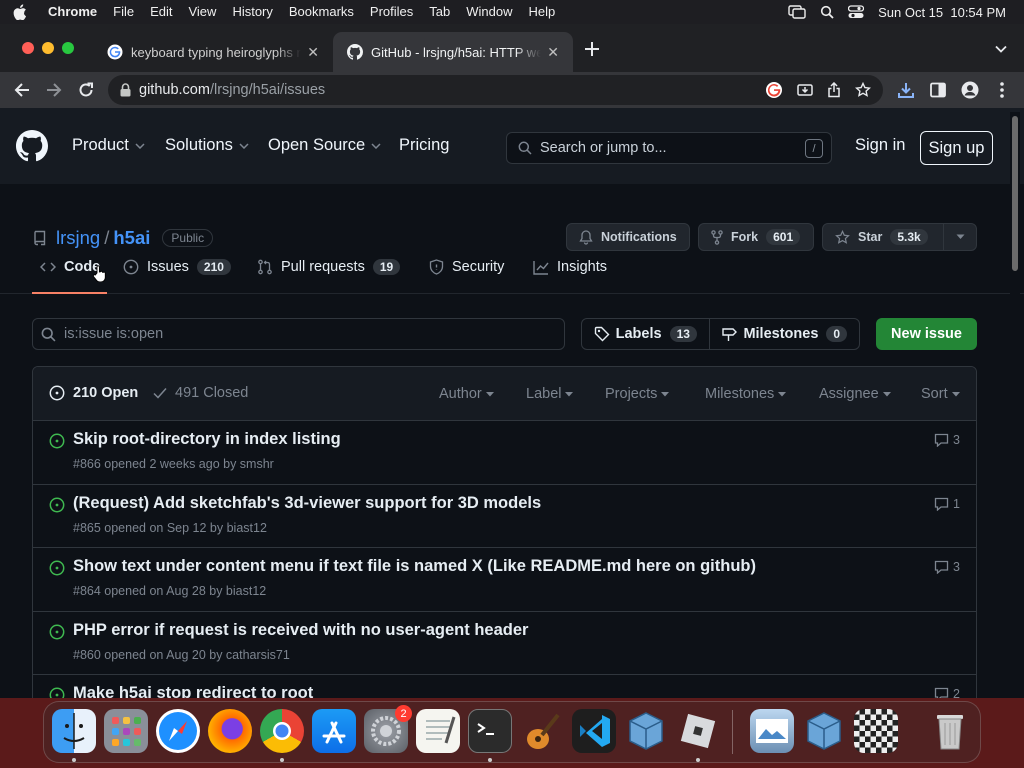  What do you see at coordinates (131, 238) in the screenshot?
I see `repo-name-link: h5ai` at bounding box center [131, 238].